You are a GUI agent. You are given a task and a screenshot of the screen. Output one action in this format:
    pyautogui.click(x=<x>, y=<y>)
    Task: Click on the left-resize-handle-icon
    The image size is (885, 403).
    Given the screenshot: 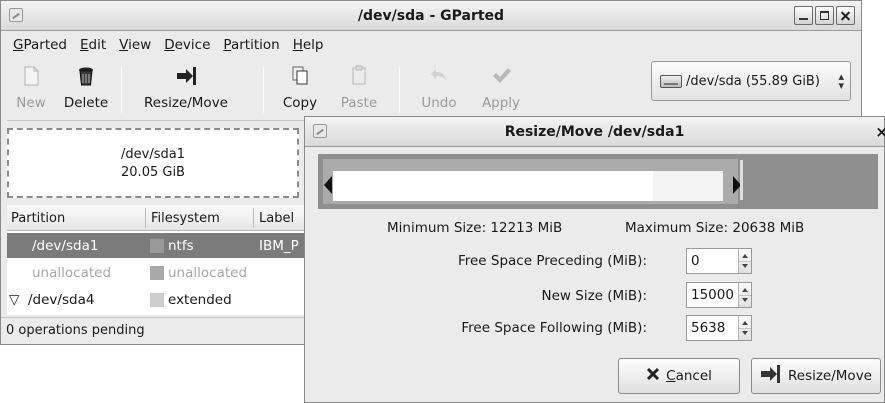 What is the action you would take?
    pyautogui.click(x=328, y=185)
    